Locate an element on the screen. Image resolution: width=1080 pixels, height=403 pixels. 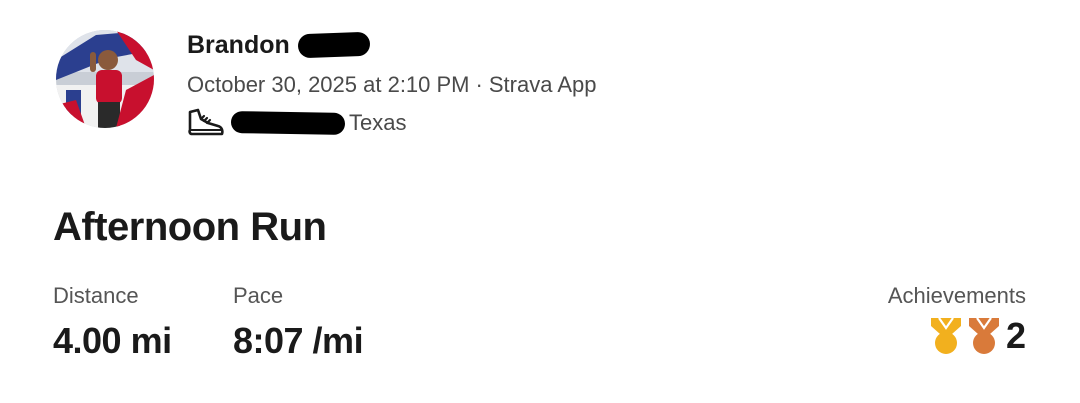
distance-label: Distance is located at coordinates (96, 295).